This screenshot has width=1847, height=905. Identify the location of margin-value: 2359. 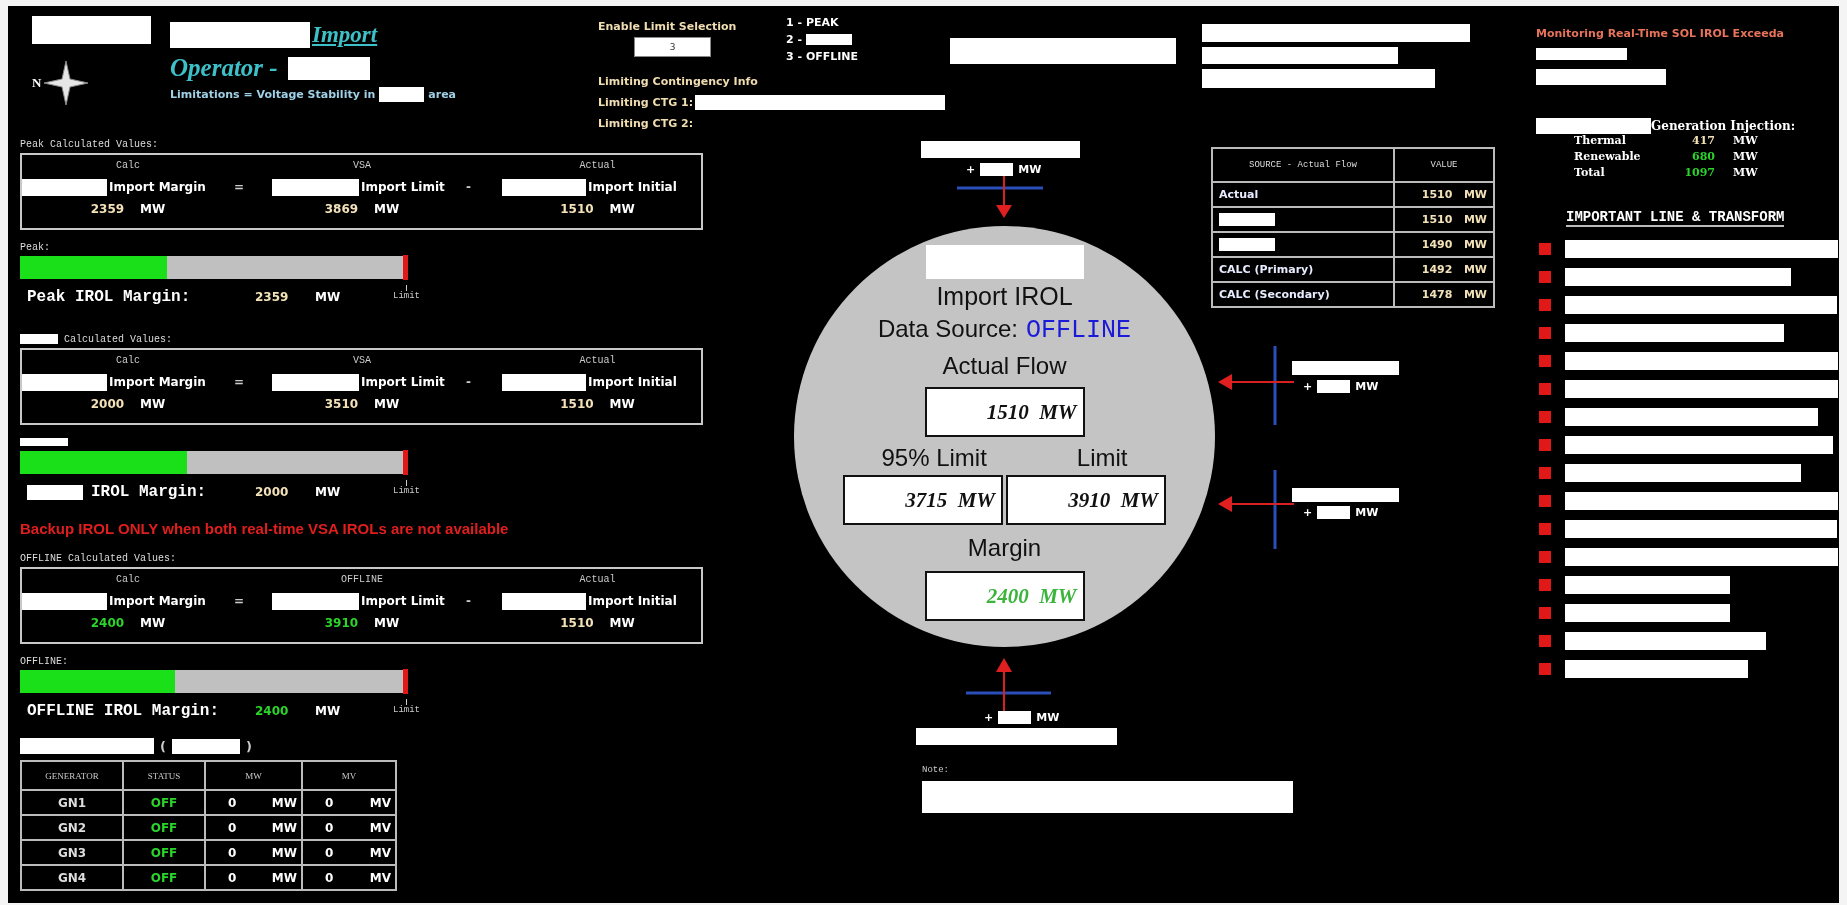
(272, 297).